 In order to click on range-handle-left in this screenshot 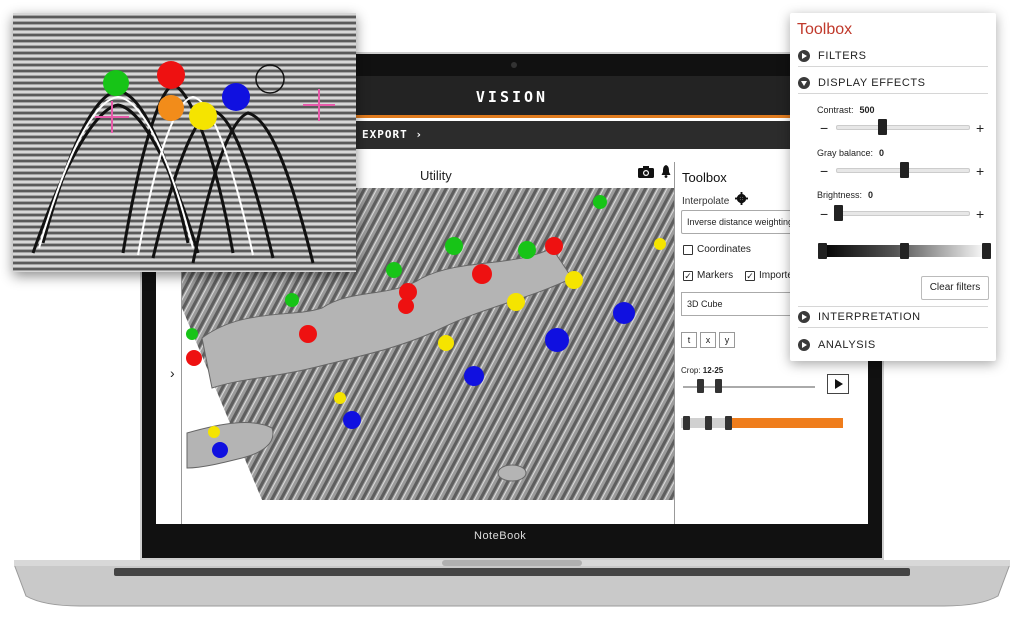, I will do `click(686, 423)`.